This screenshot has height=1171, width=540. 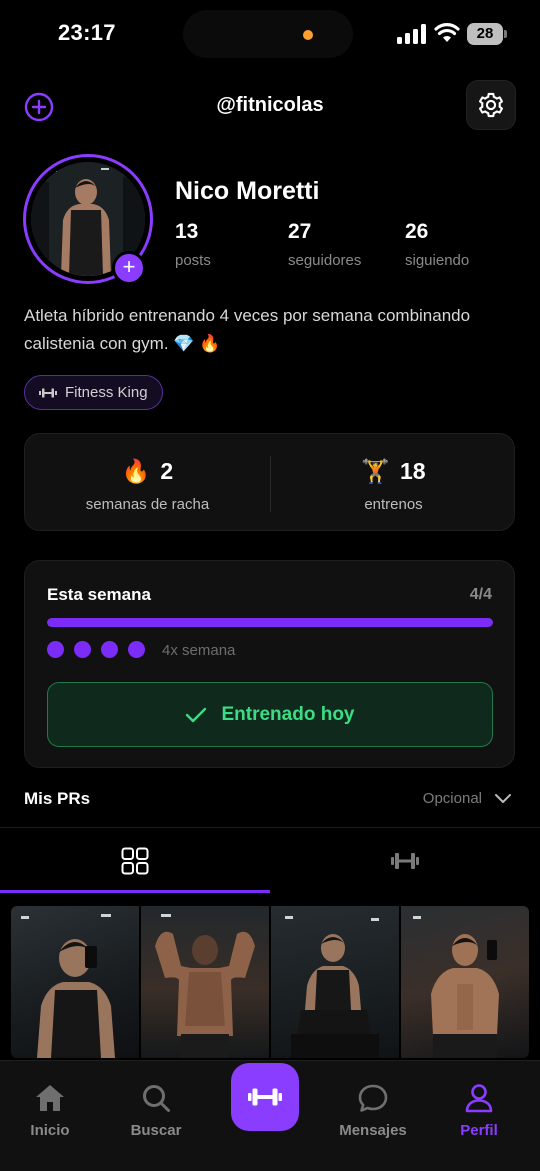 I want to click on week-dots, so click(x=96, y=649).